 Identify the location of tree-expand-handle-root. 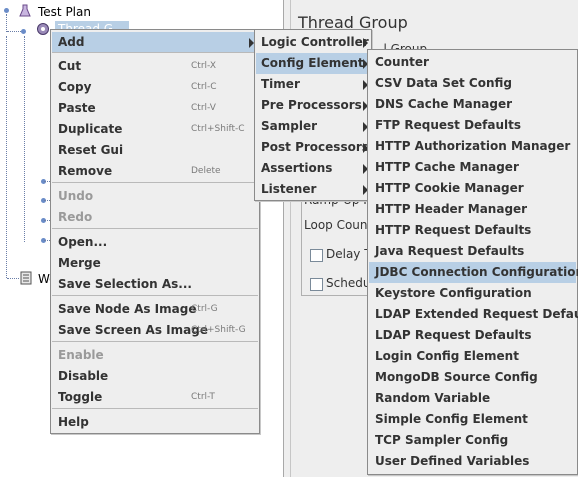
(6, 10).